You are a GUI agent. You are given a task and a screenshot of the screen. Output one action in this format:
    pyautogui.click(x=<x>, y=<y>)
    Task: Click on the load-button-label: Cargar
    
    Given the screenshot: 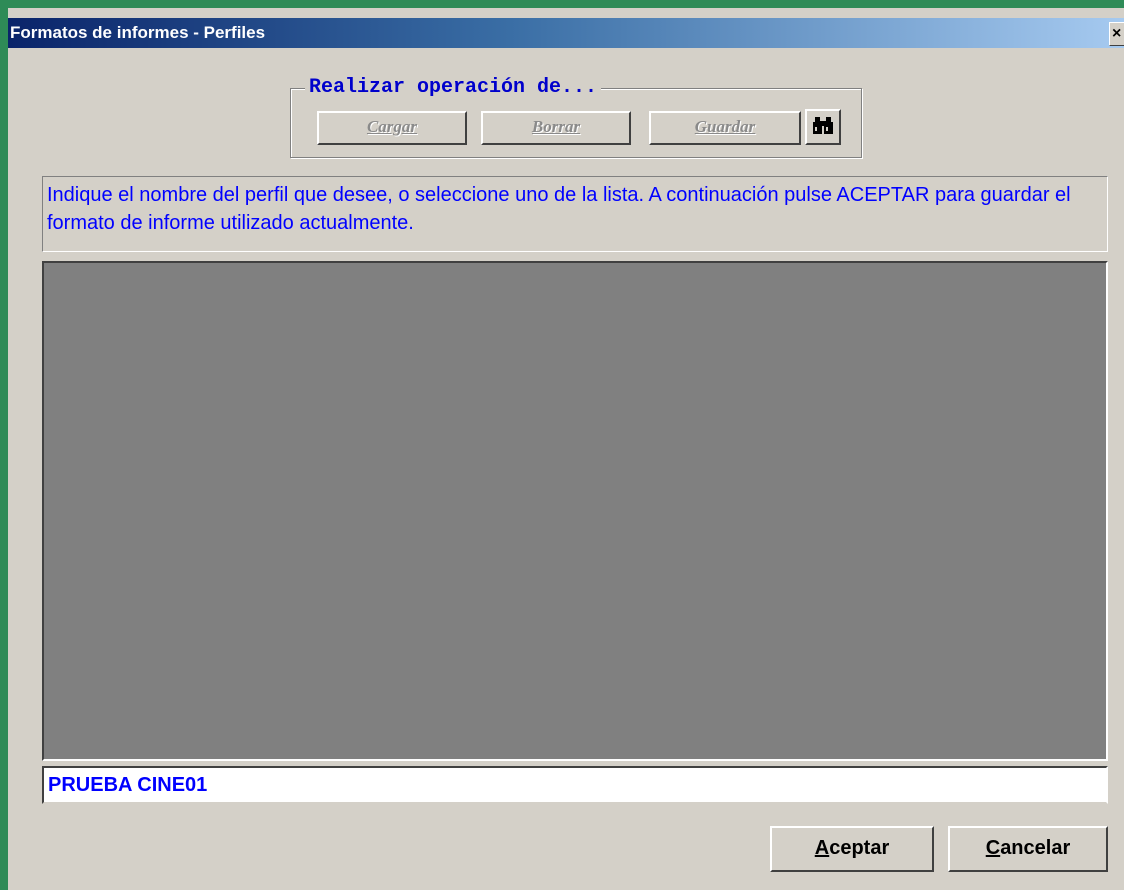 What is the action you would take?
    pyautogui.click(x=392, y=126)
    